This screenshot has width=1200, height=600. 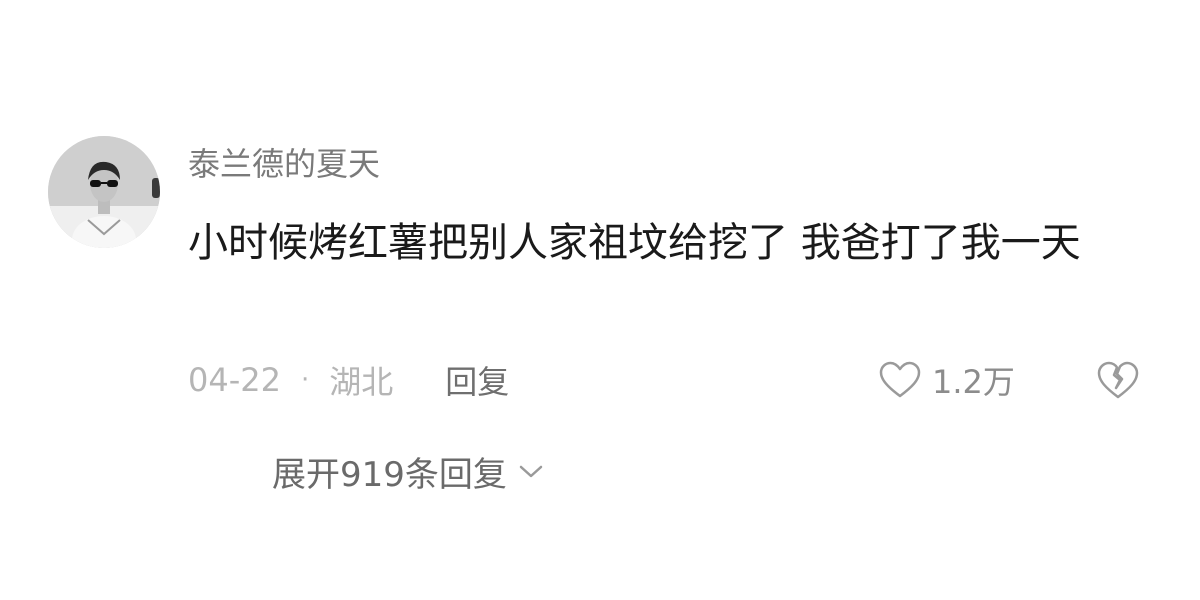 I want to click on heart-outline-icon, so click(x=900, y=379).